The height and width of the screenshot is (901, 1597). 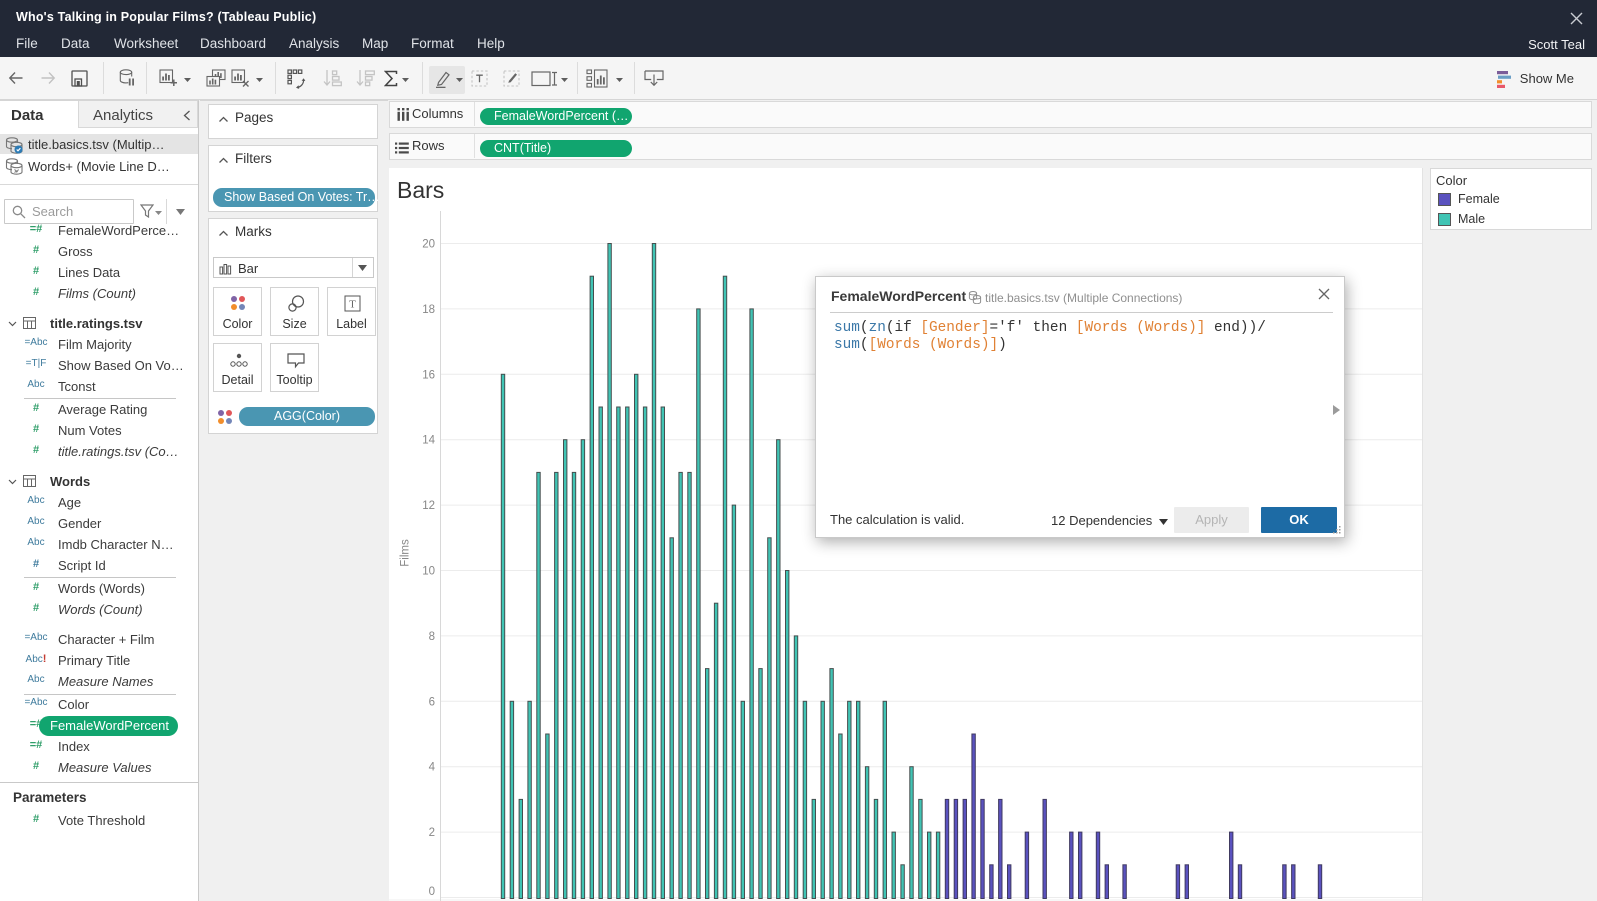 I want to click on svg-text: 4, so click(x=432, y=768).